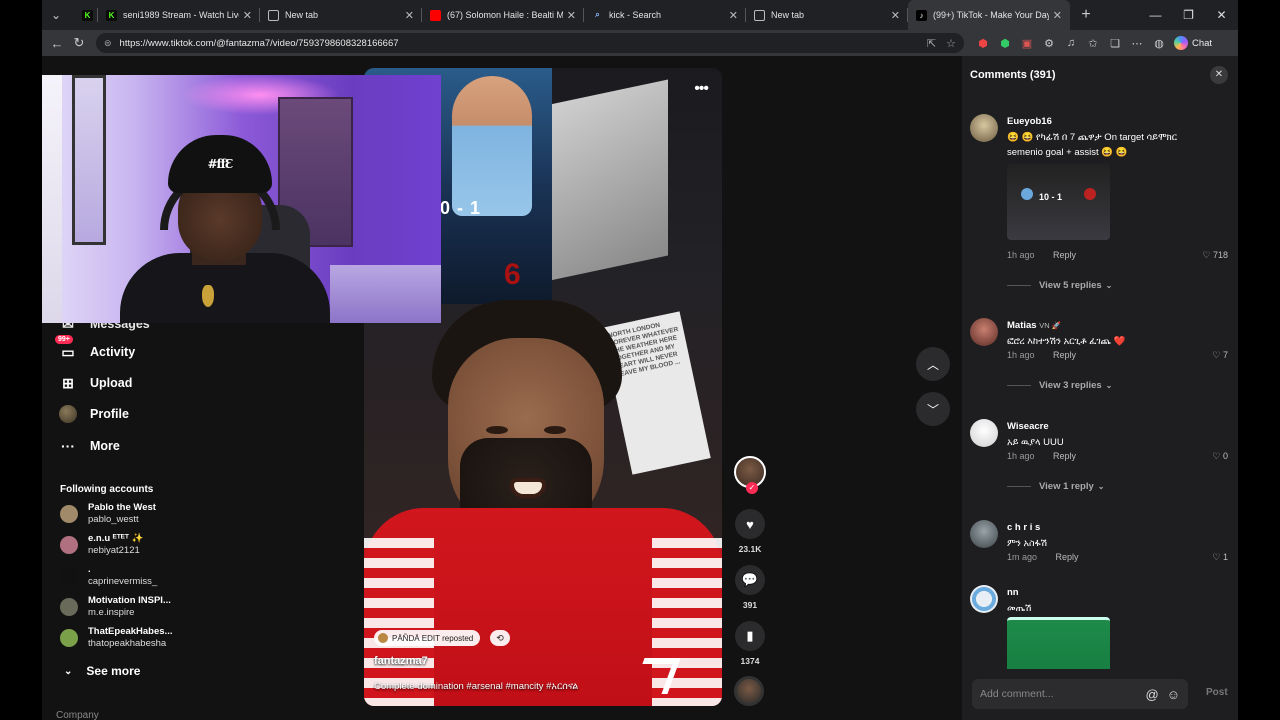 The image size is (1280, 720). I want to click on favorites-icon: ✩, so click(1093, 43).